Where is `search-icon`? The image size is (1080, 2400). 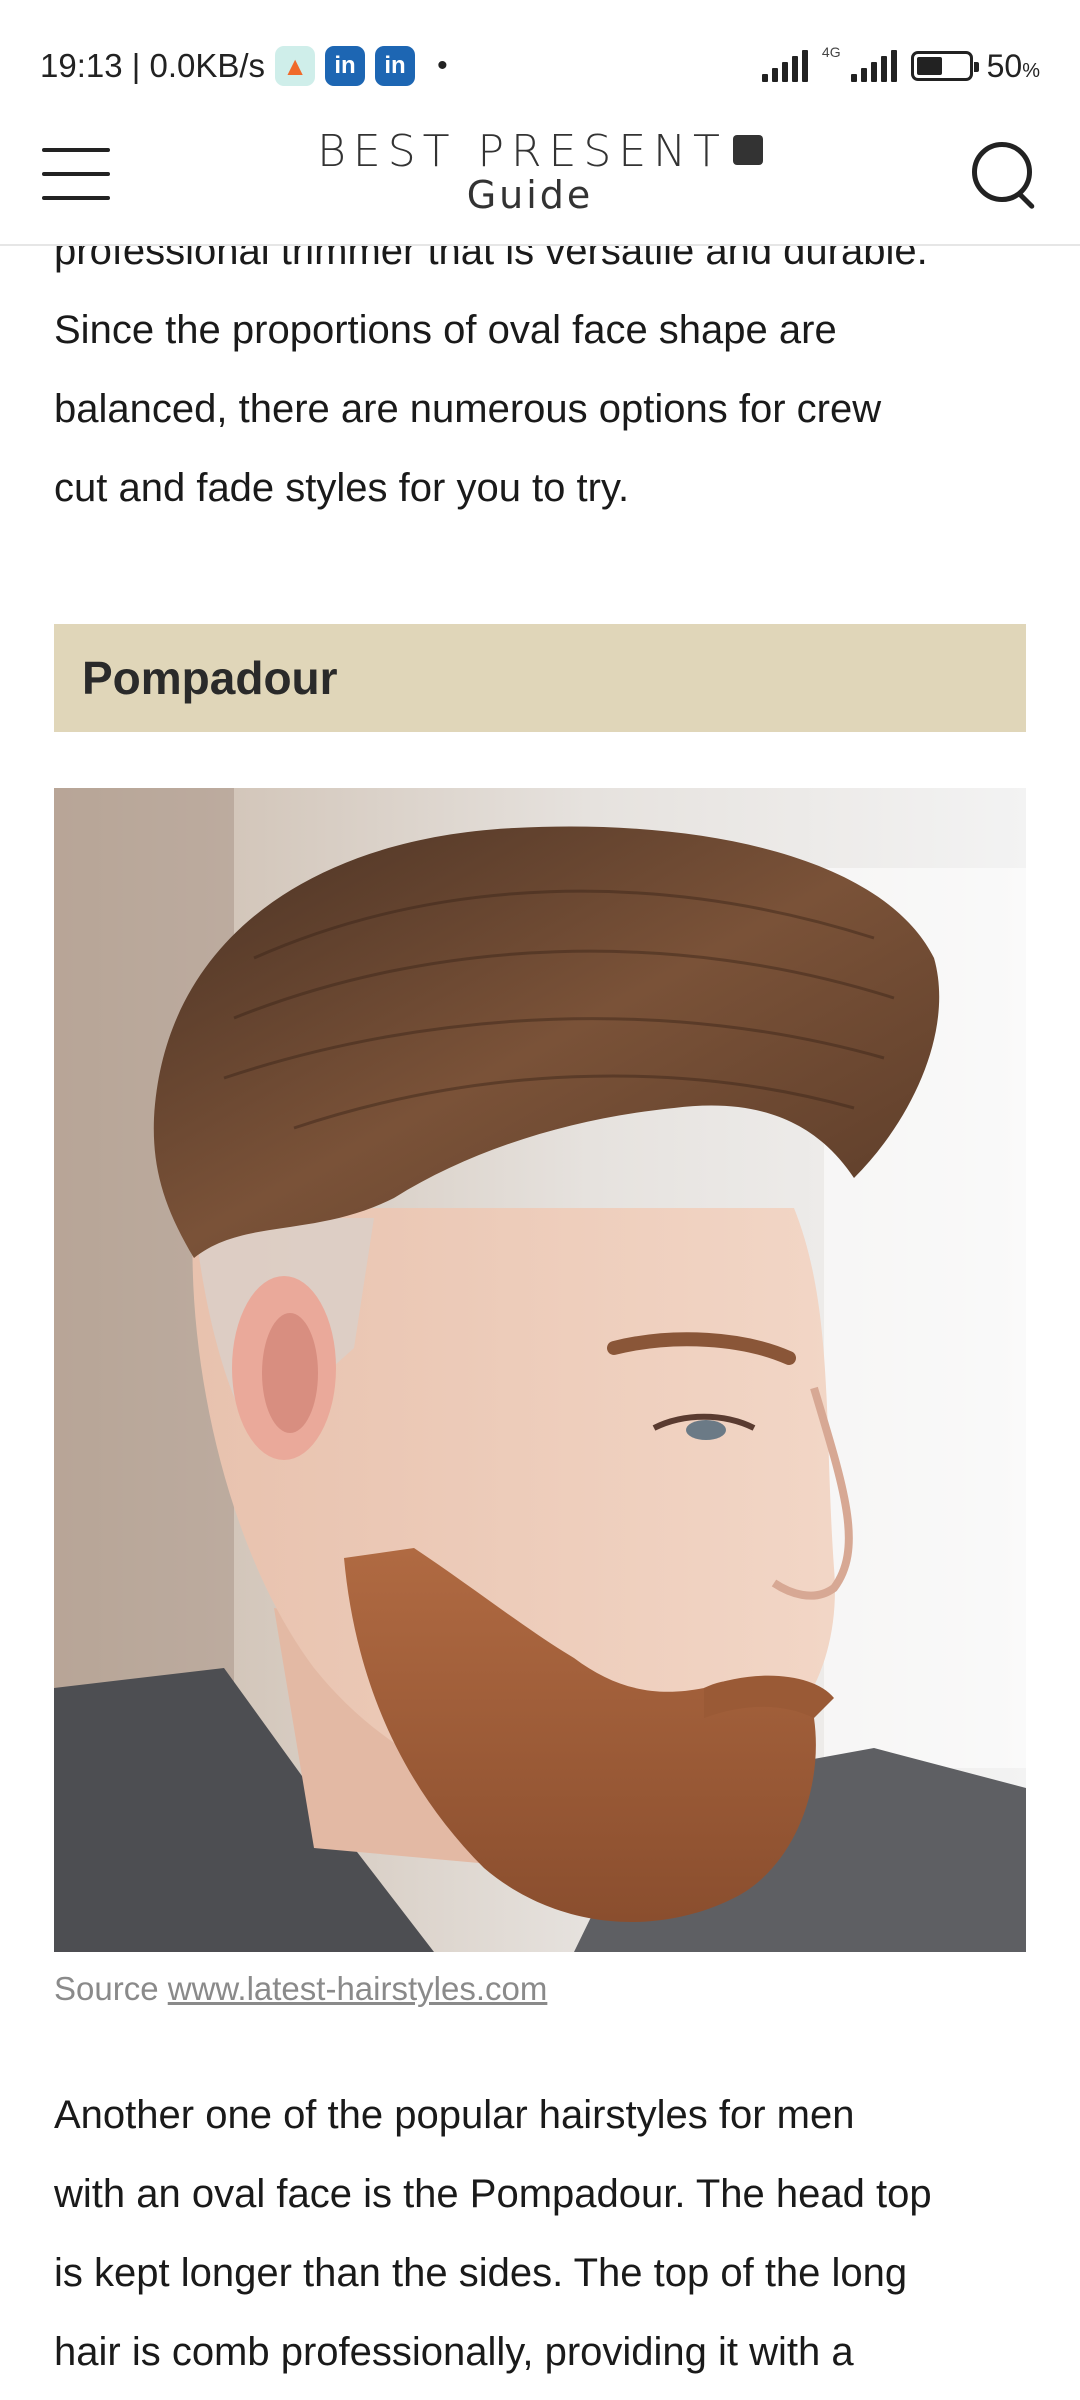 search-icon is located at coordinates (1005, 176).